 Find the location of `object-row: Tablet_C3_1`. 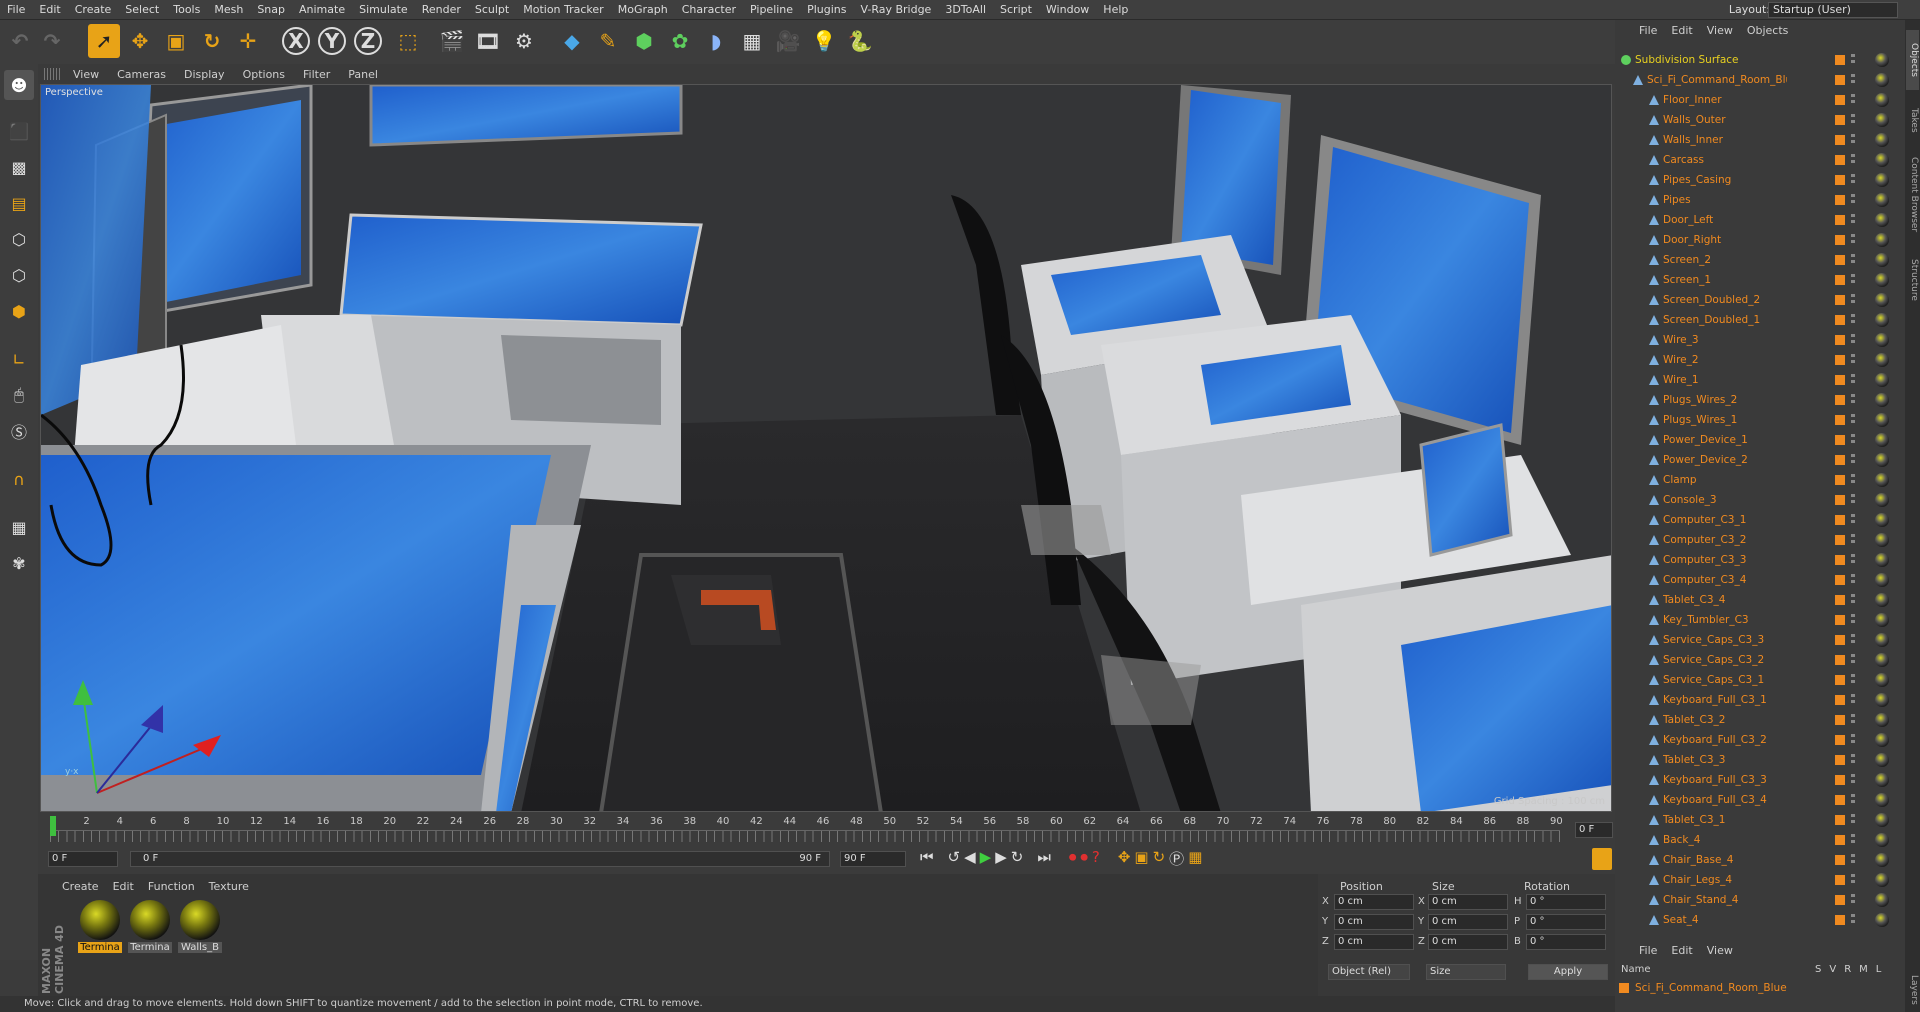

object-row: Tablet_C3_1 is located at coordinates (1760, 820).